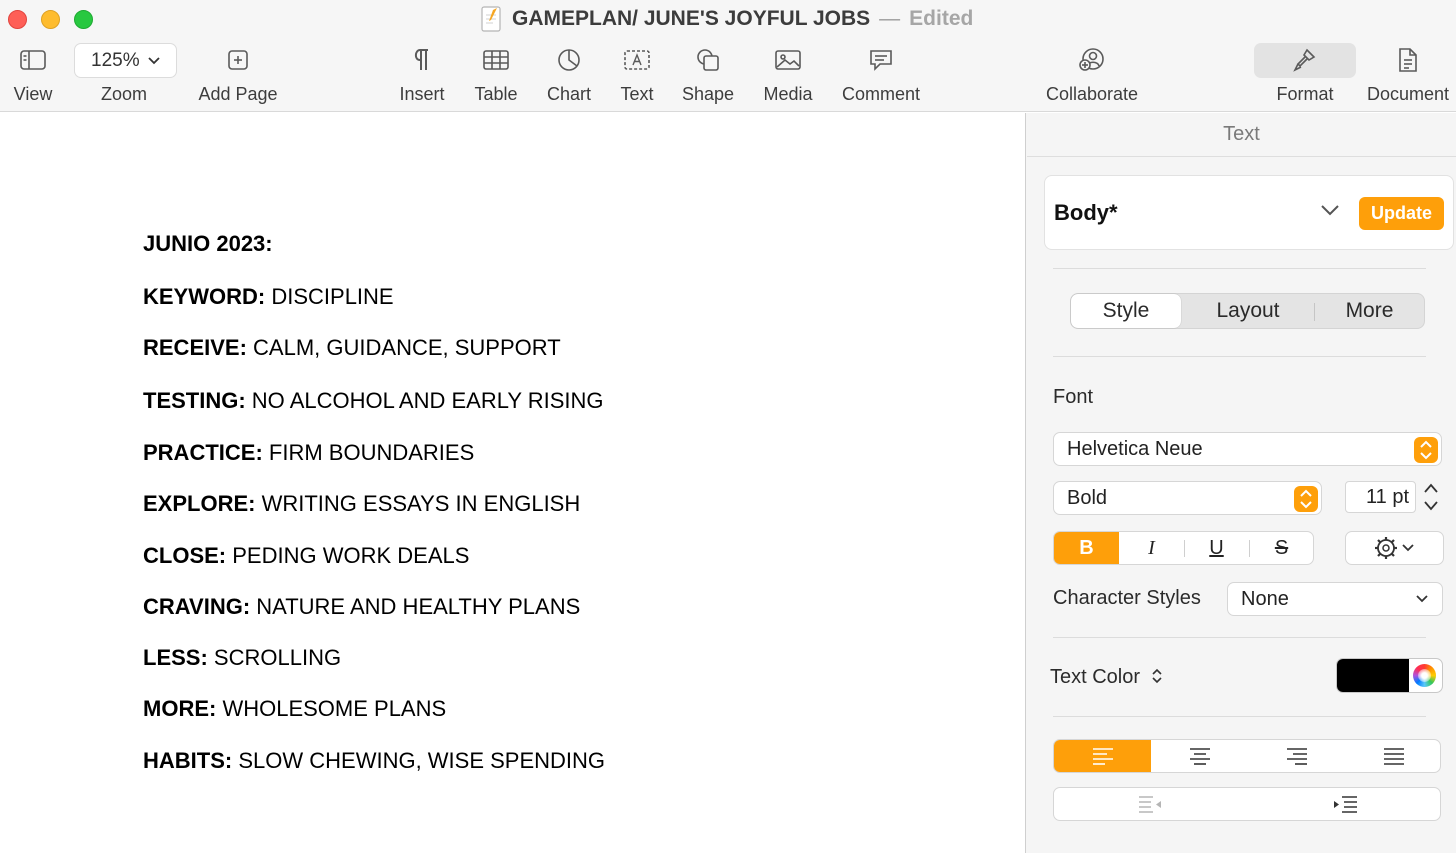 This screenshot has width=1456, height=853. What do you see at coordinates (422, 760) in the screenshot?
I see `line-value: SLOW CHEWING, WISE SPENDING` at bounding box center [422, 760].